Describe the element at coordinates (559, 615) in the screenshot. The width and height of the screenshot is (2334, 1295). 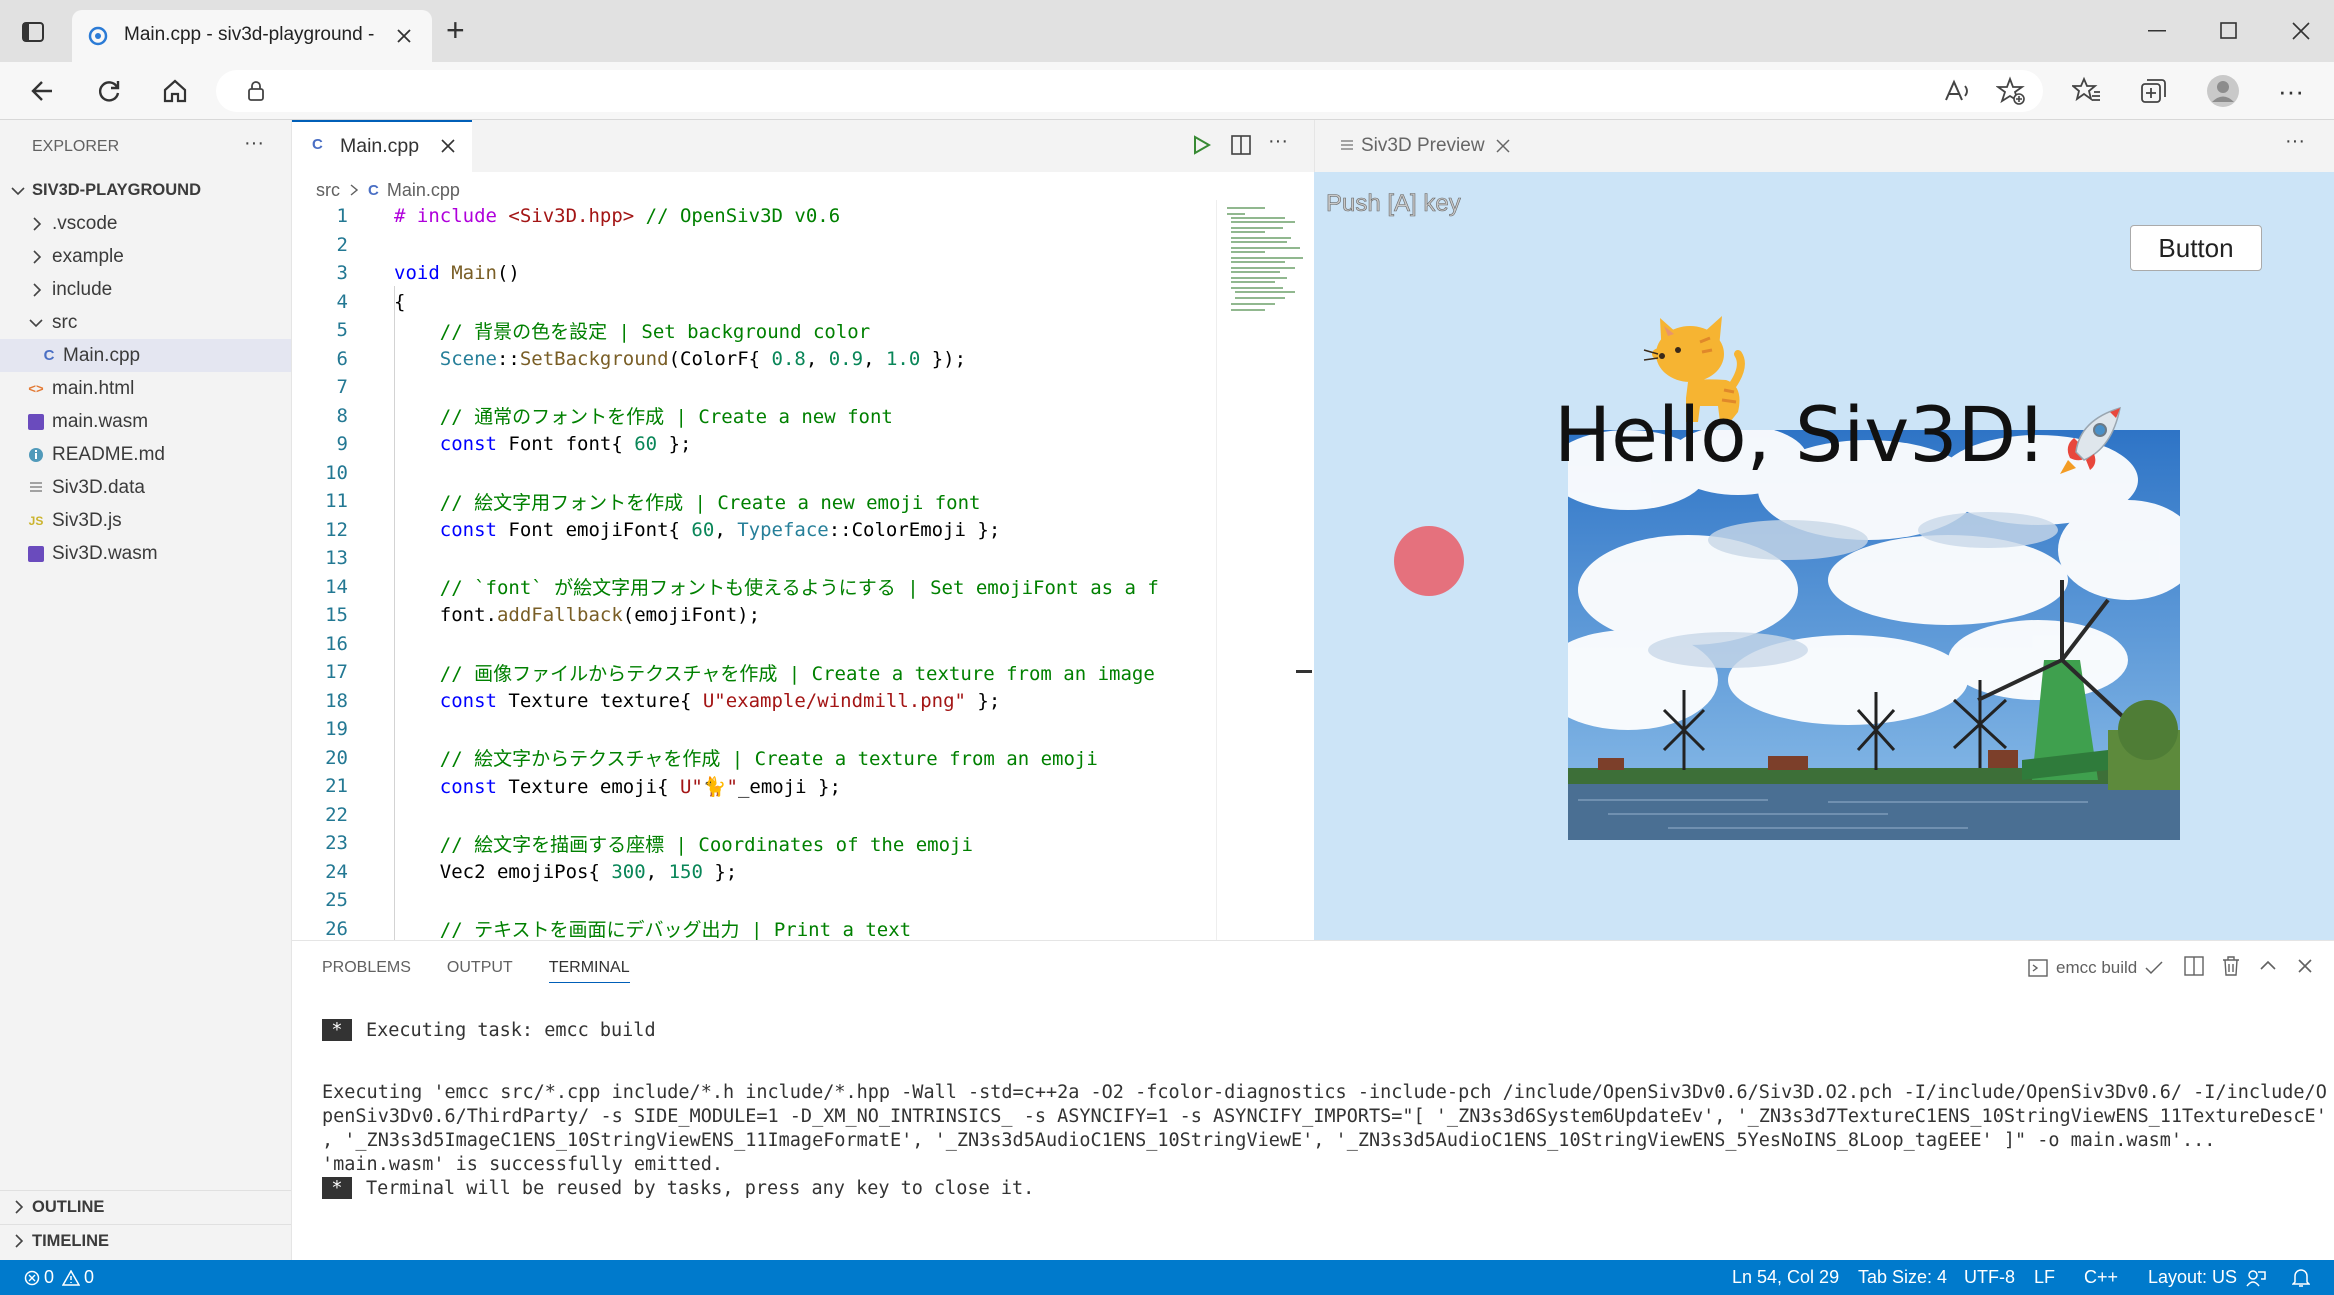
I see `code-token: addFallback` at that location.